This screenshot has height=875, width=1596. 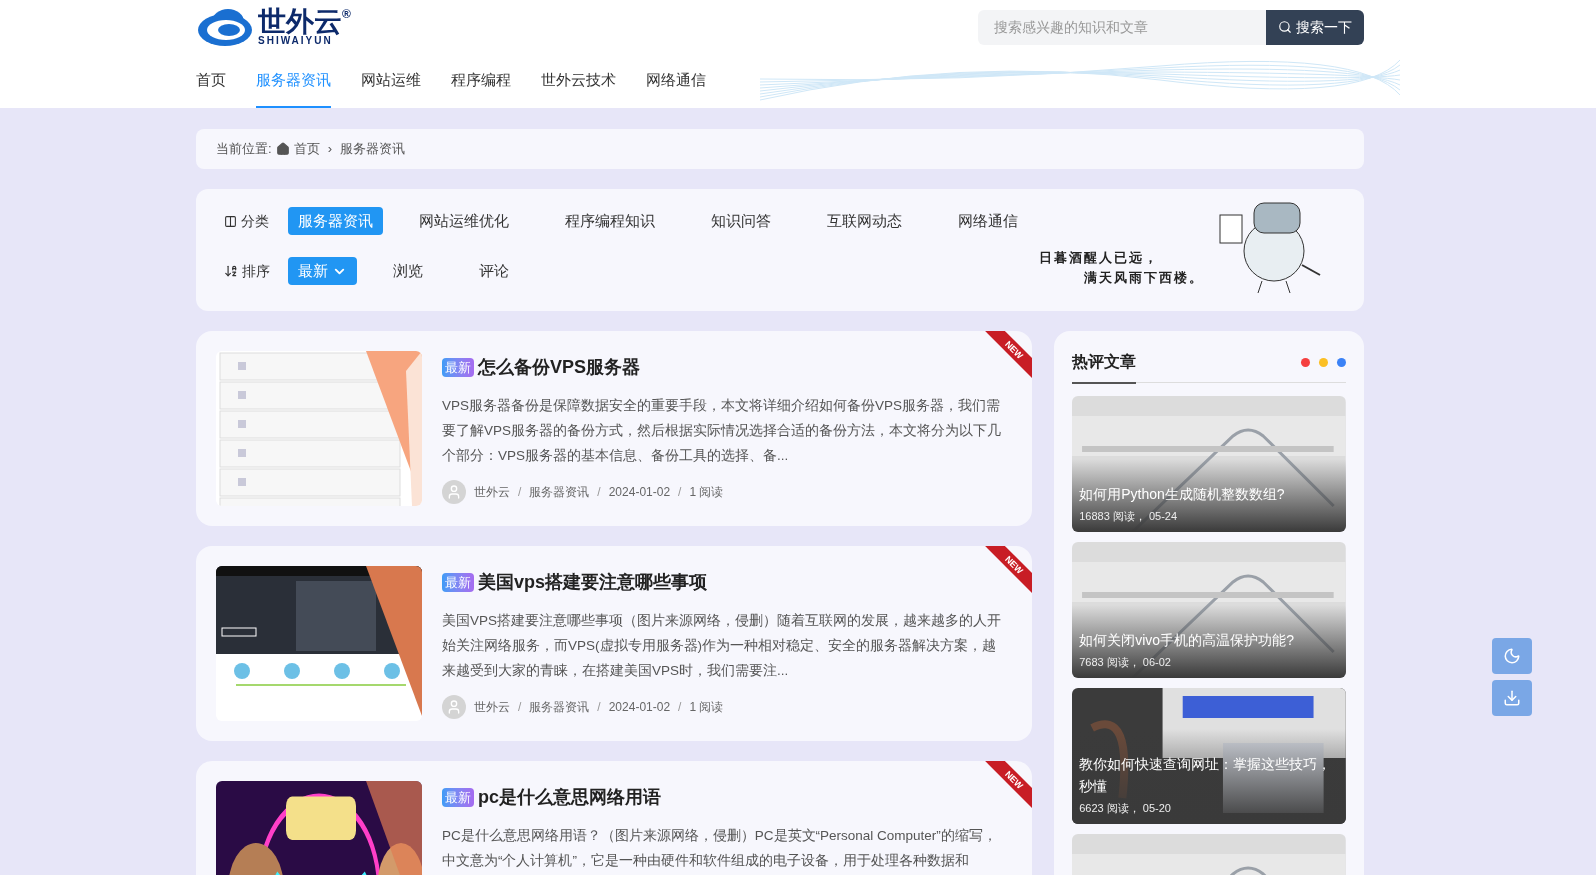 What do you see at coordinates (372, 149) in the screenshot?
I see `breadcrumb-current: 服务器资讯` at bounding box center [372, 149].